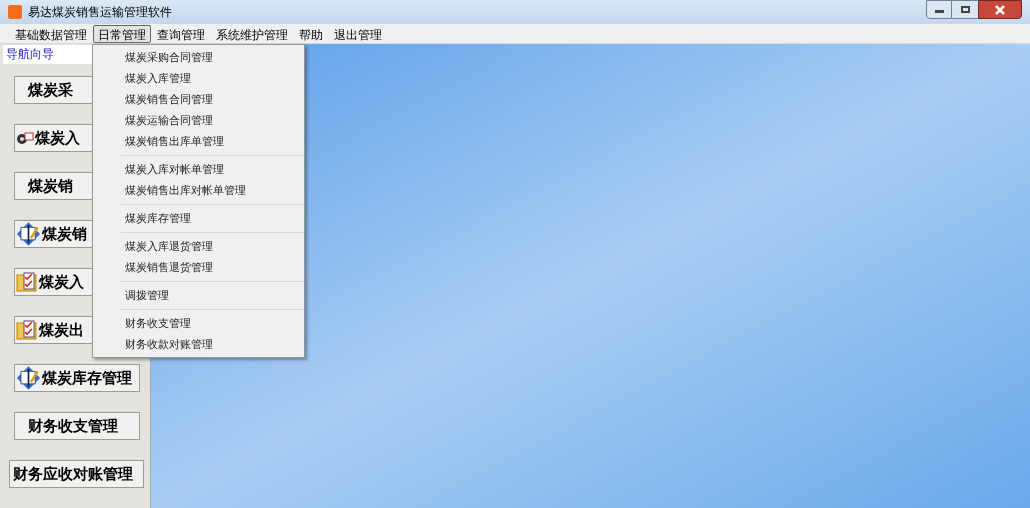  I want to click on close-icon, so click(1000, 9).